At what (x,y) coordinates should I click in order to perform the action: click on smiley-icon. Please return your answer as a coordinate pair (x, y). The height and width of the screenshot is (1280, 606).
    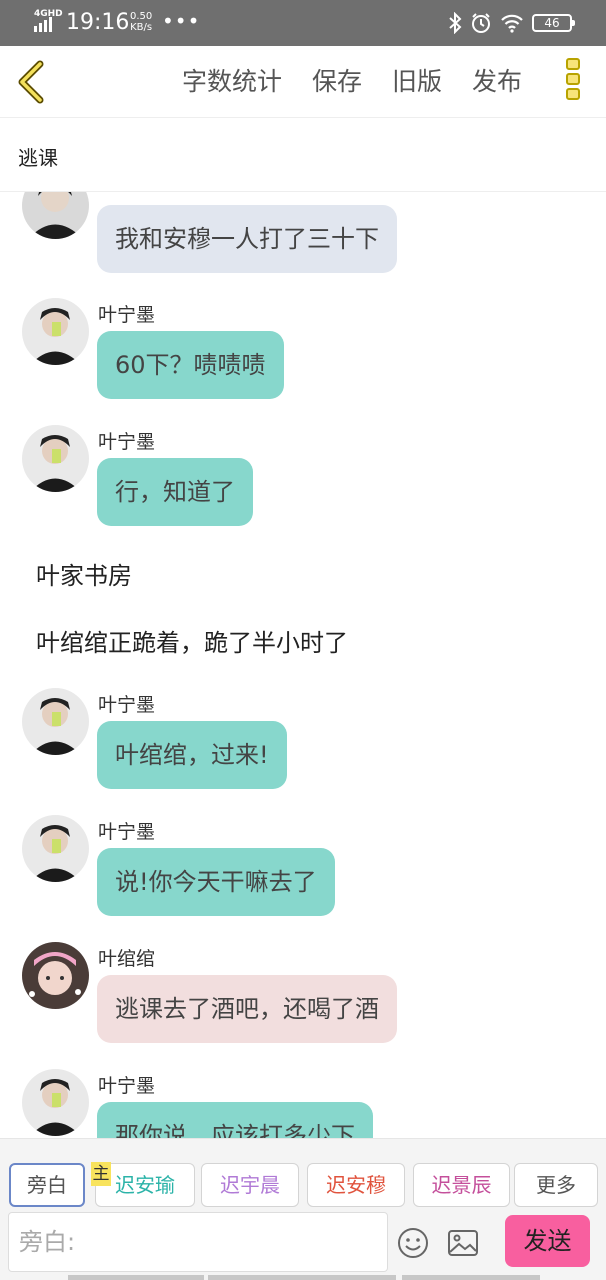
    Looking at the image, I should click on (413, 1243).